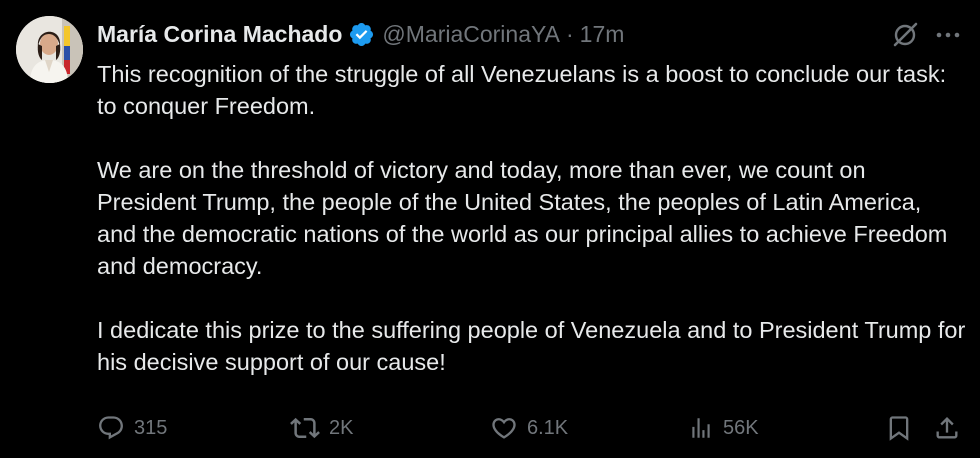 This screenshot has width=980, height=458. I want to click on share-button, so click(947, 428).